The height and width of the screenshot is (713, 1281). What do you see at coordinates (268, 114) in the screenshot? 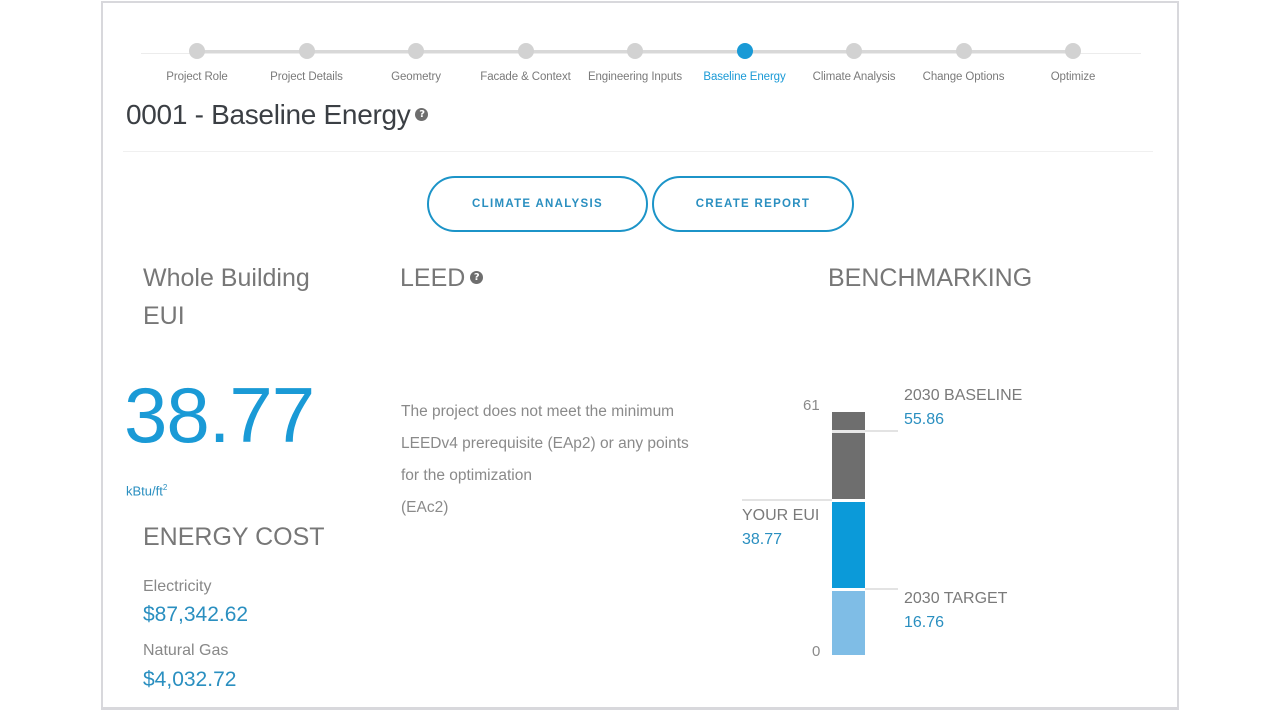
I see `page-title-text: 0001 - Baseline Energy` at bounding box center [268, 114].